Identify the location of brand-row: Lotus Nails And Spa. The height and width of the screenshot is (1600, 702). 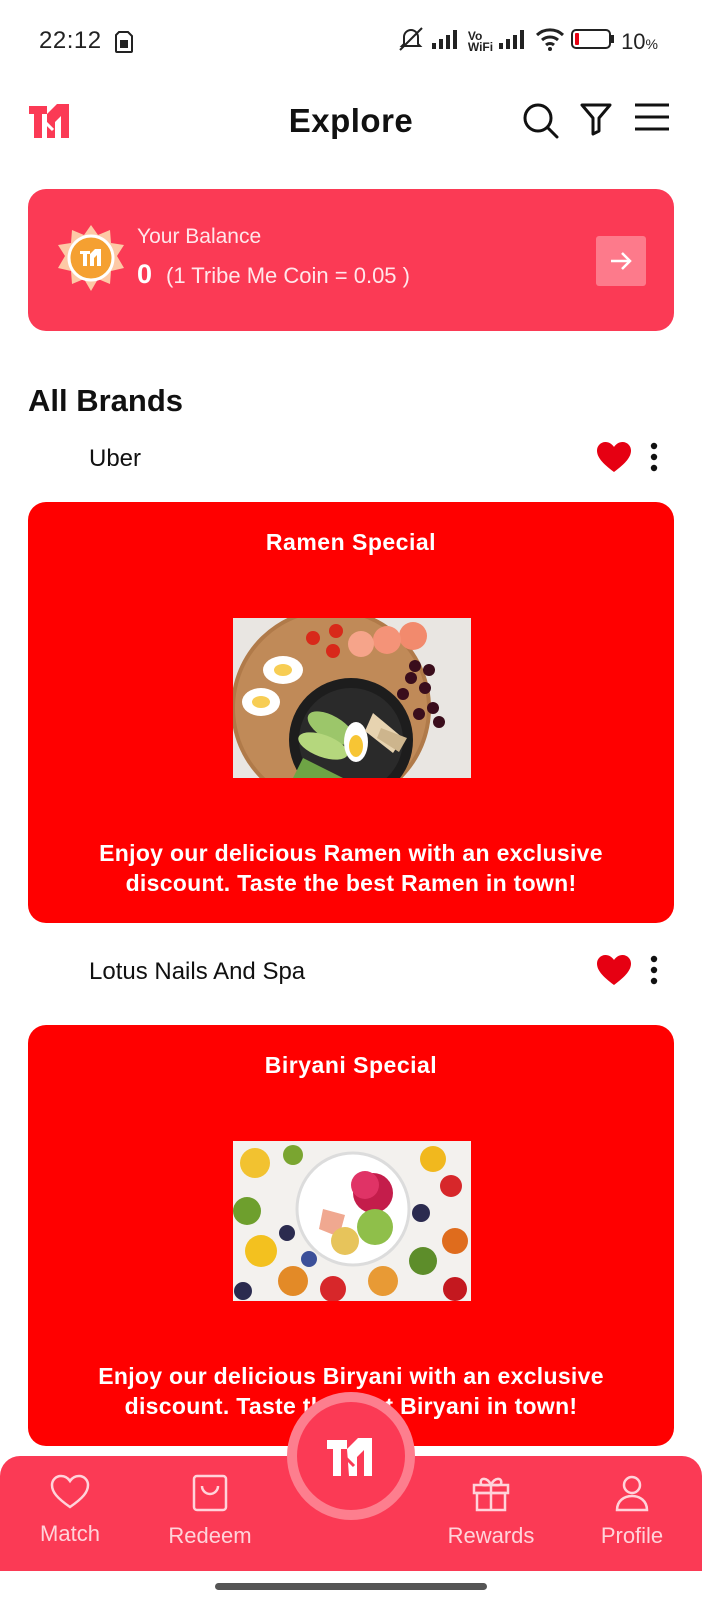
(351, 975).